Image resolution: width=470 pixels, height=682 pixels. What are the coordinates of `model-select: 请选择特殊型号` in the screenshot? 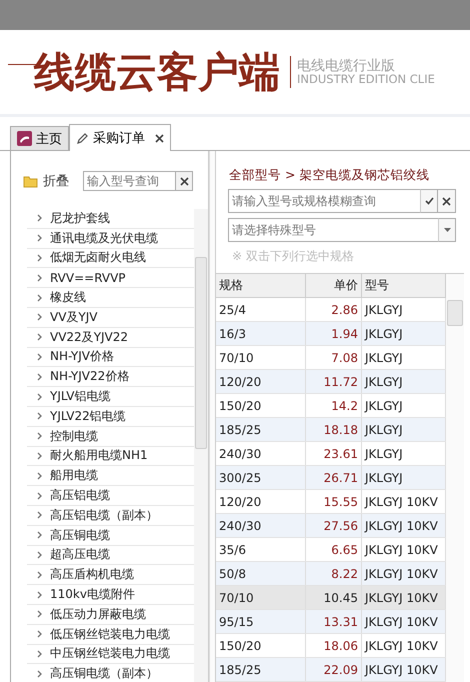 It's located at (333, 230).